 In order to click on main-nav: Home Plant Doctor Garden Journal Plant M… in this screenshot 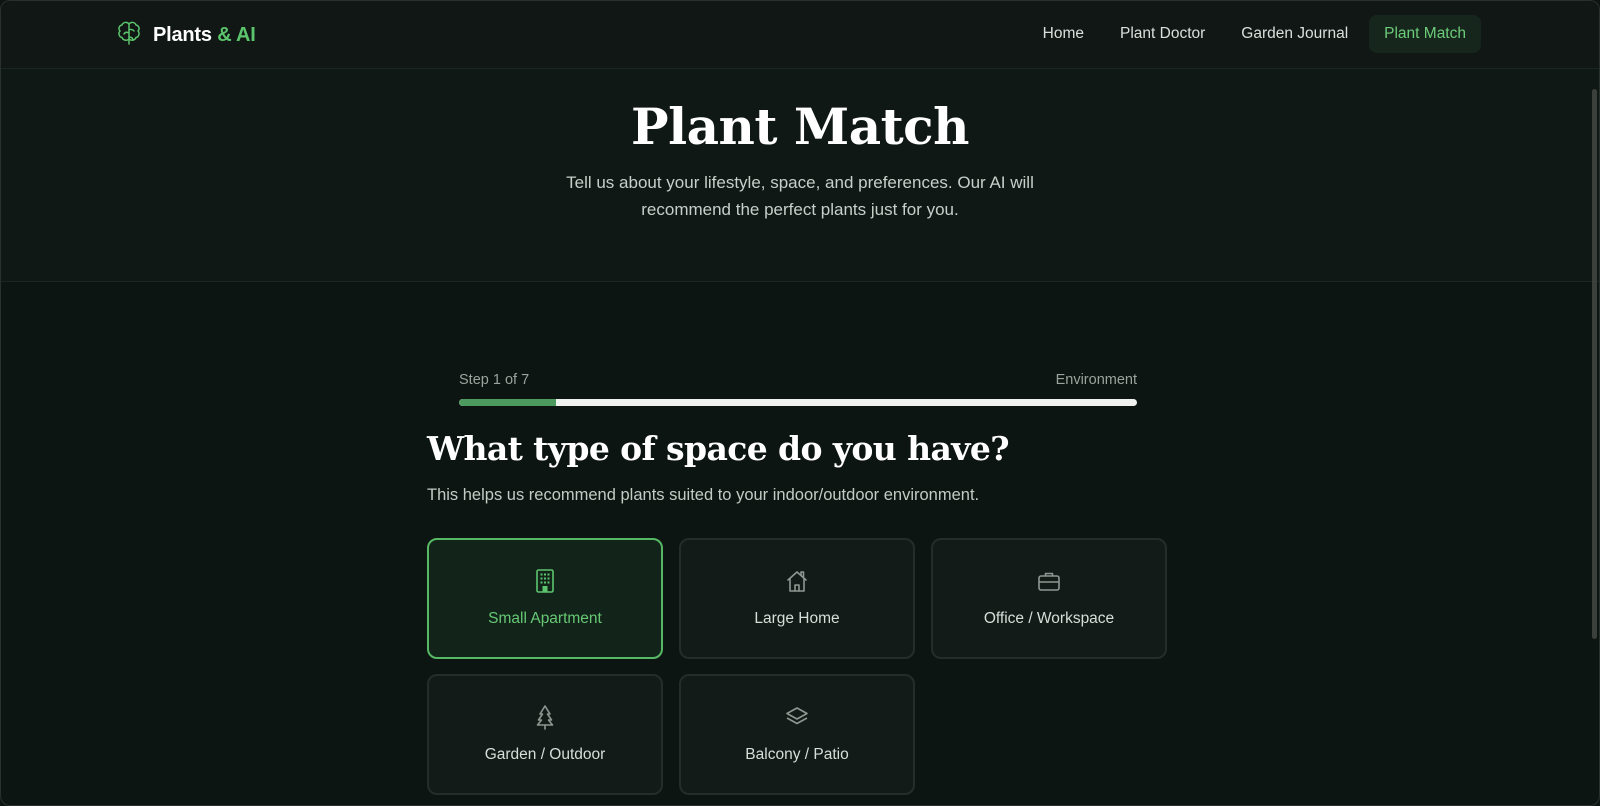, I will do `click(1254, 34)`.